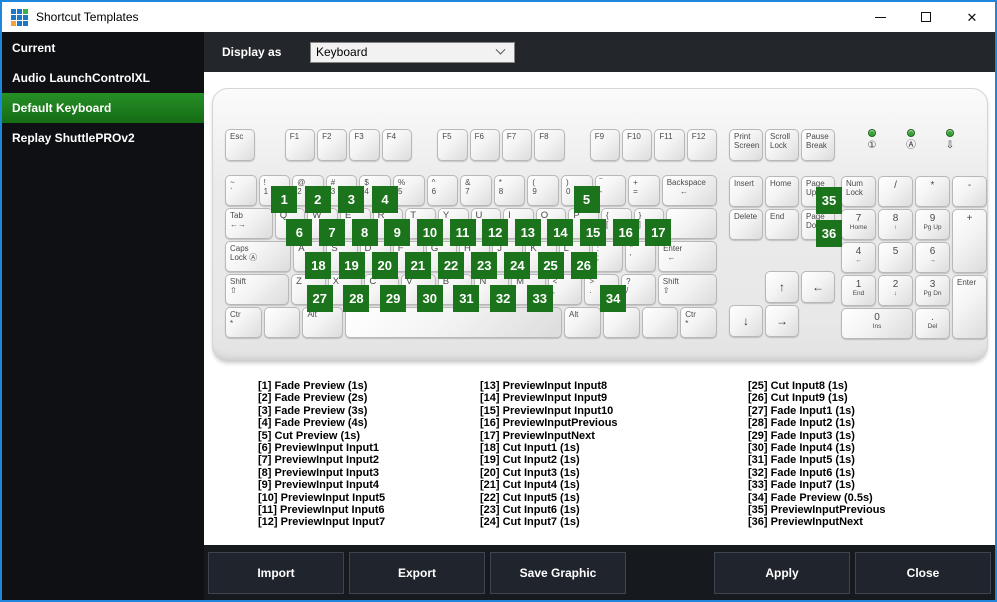 This screenshot has height=602, width=997. I want to click on maximize-button, so click(926, 17).